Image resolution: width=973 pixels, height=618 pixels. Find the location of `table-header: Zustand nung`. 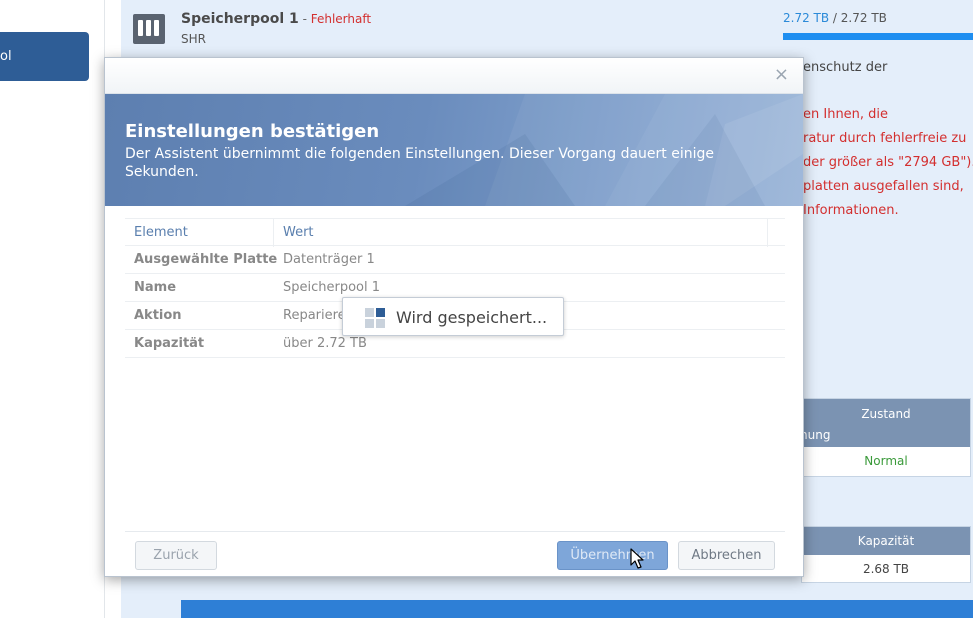

table-header: Zustand nung is located at coordinates (885, 423).